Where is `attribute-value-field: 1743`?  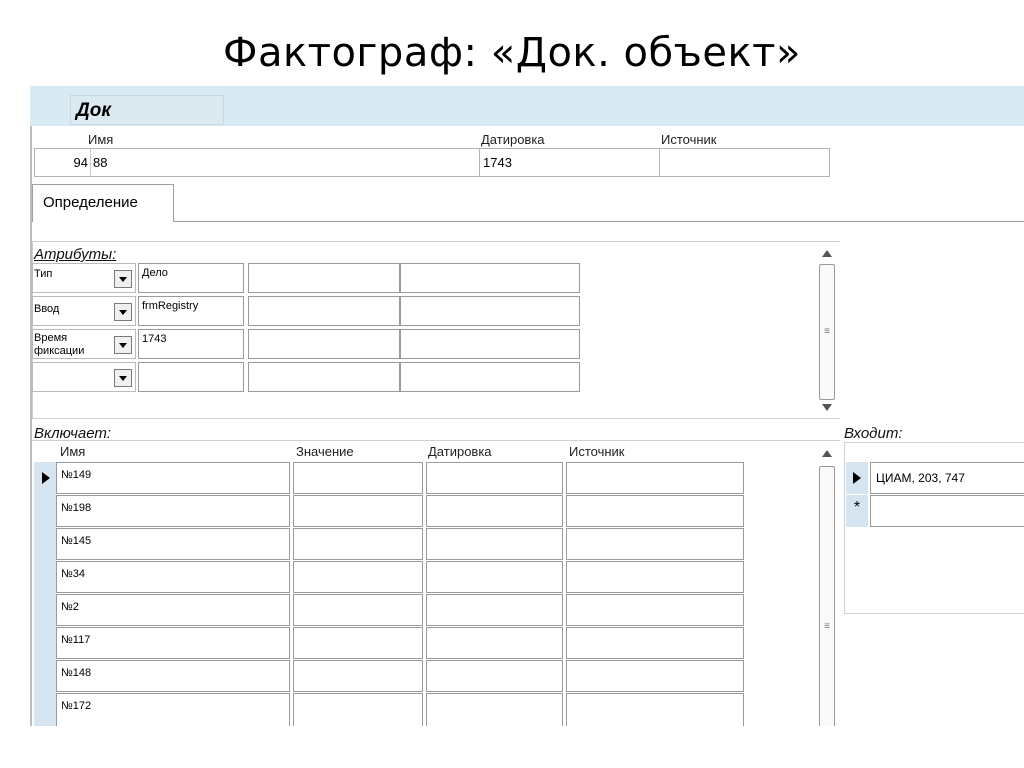 attribute-value-field: 1743 is located at coordinates (191, 344).